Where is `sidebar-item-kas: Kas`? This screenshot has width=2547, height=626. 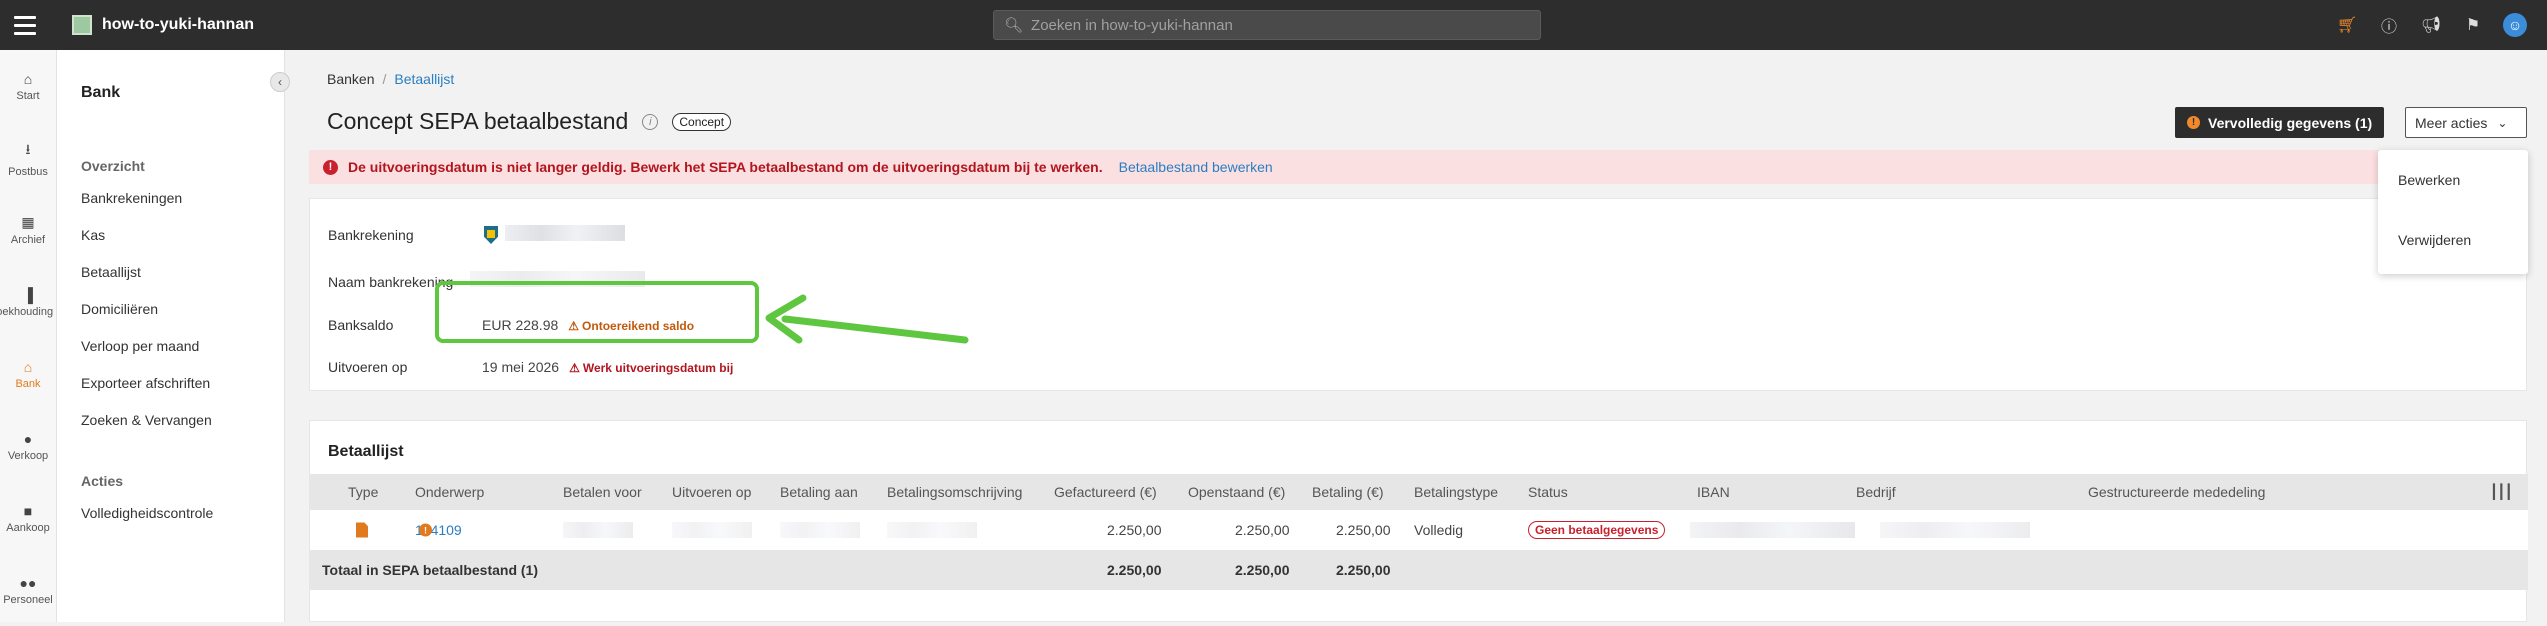
sidebar-item-kas: Kas is located at coordinates (182, 235).